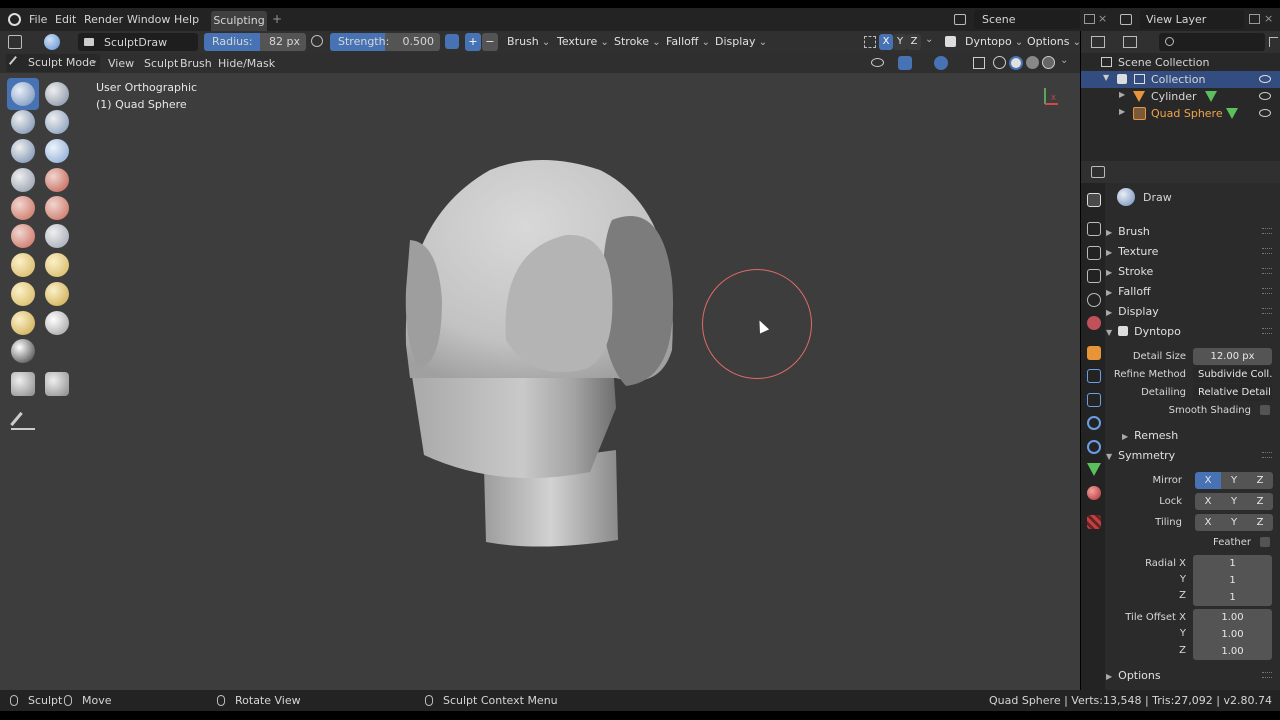 The image size is (1280, 720). I want to click on panel-display: ▶ Display, so click(1132, 311).